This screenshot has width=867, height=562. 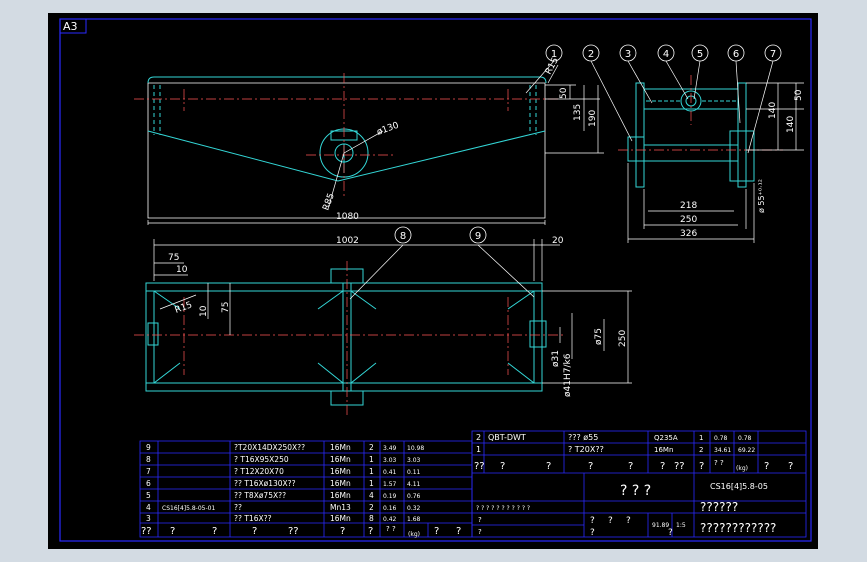 What do you see at coordinates (347, 241) in the screenshot?
I see `plan-1002-label: 1002` at bounding box center [347, 241].